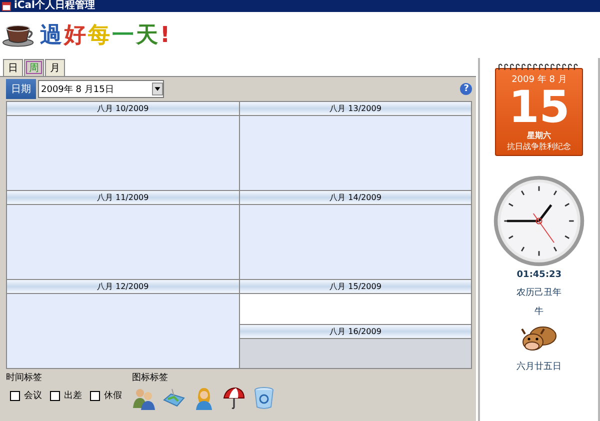 The width and height of the screenshot is (600, 421). What do you see at coordinates (539, 275) in the screenshot?
I see `digital-time: 01:45:23` at bounding box center [539, 275].